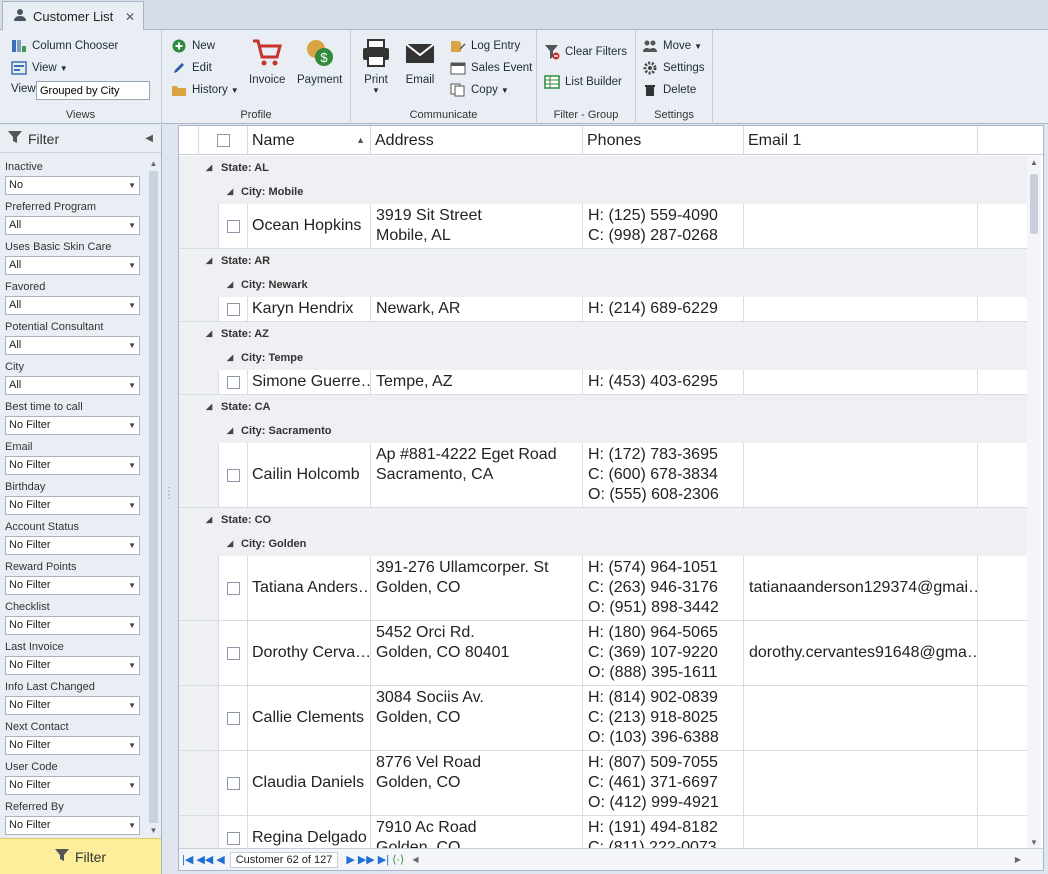 This screenshot has height=874, width=1048. I want to click on delete-button: Delete, so click(669, 90).